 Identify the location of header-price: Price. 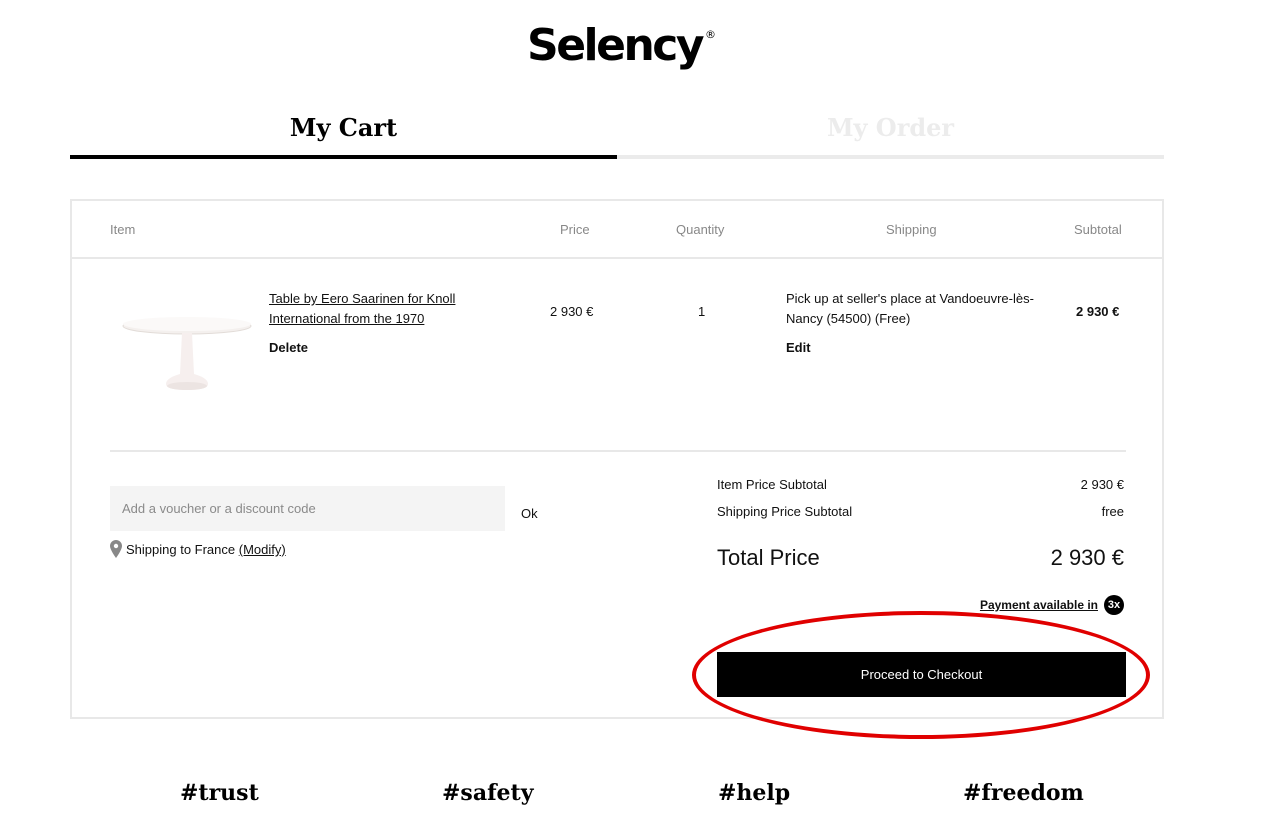
(575, 229).